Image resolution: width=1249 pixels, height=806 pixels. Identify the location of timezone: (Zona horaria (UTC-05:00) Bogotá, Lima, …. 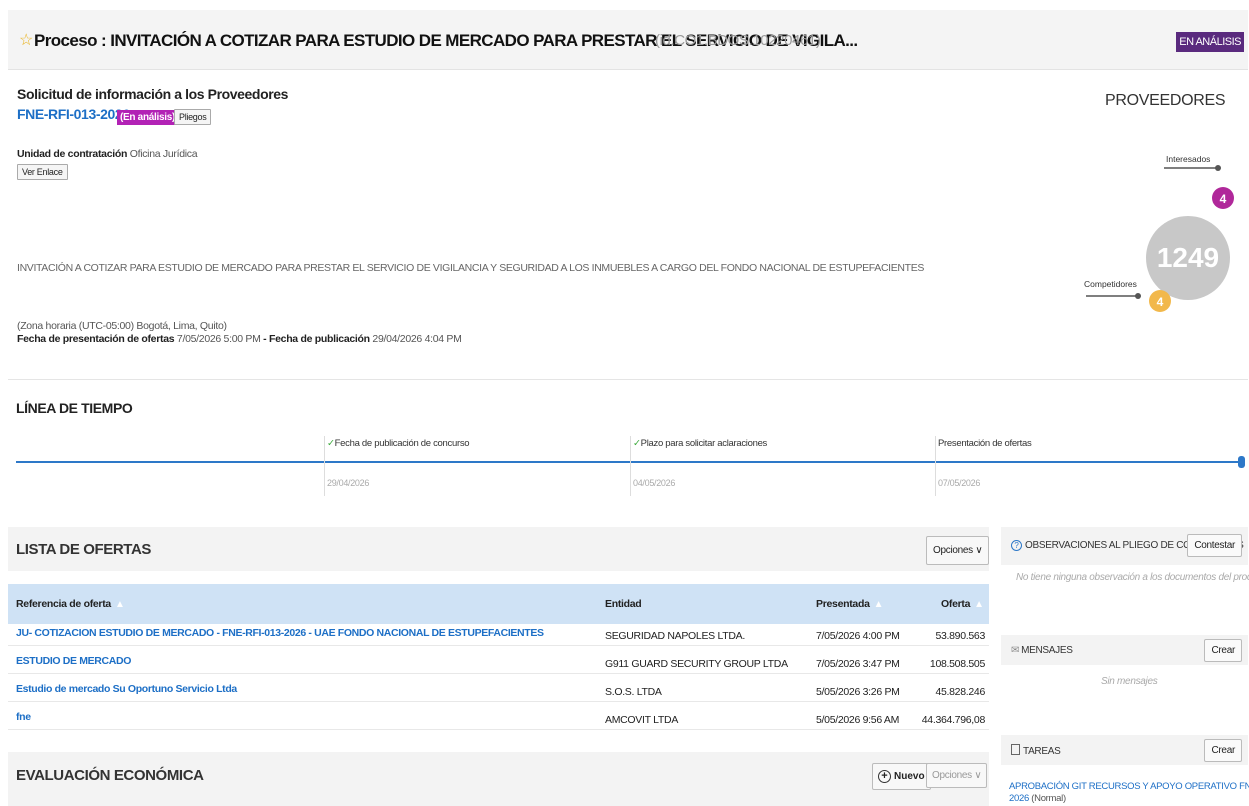
(122, 326).